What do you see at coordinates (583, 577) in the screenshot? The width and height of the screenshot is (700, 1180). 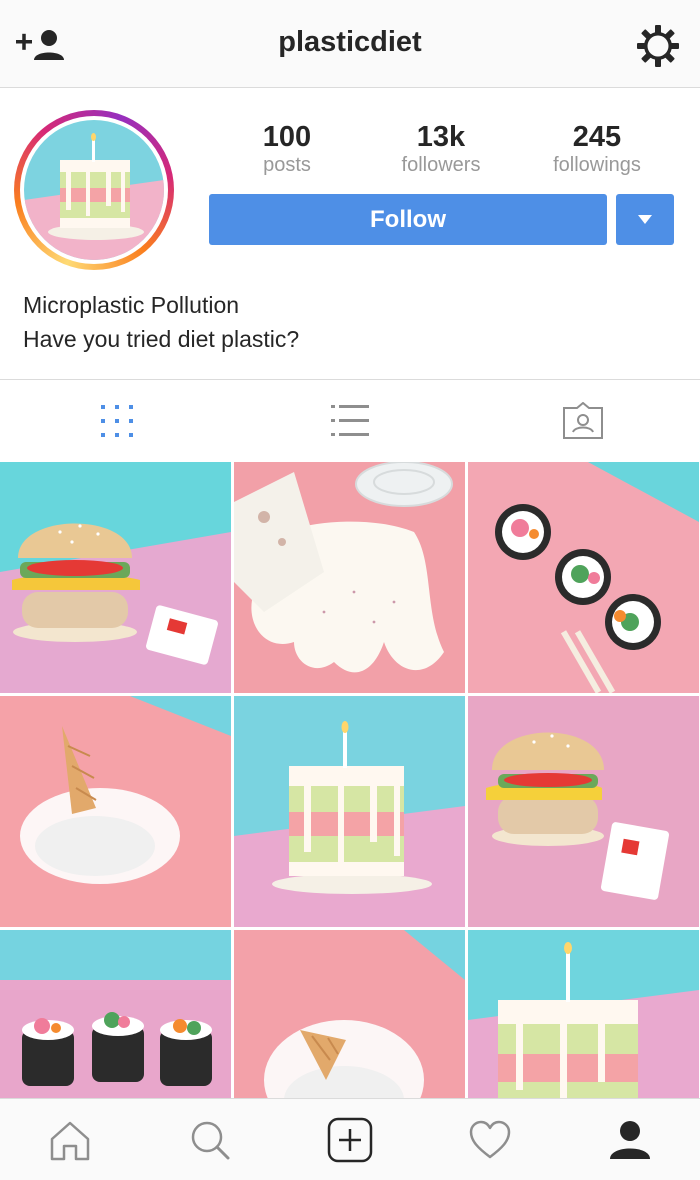 I see `post-thumbnail-sushi` at bounding box center [583, 577].